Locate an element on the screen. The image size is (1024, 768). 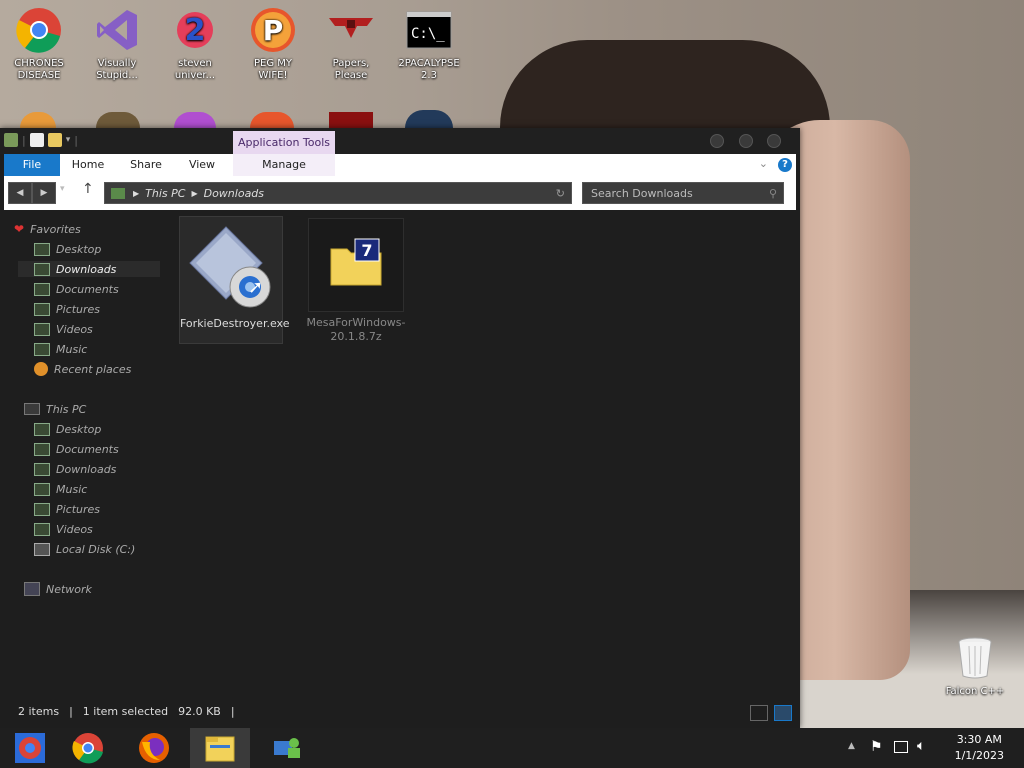
expand-ribbon-icon: ⌄ is located at coordinates (763, 163).